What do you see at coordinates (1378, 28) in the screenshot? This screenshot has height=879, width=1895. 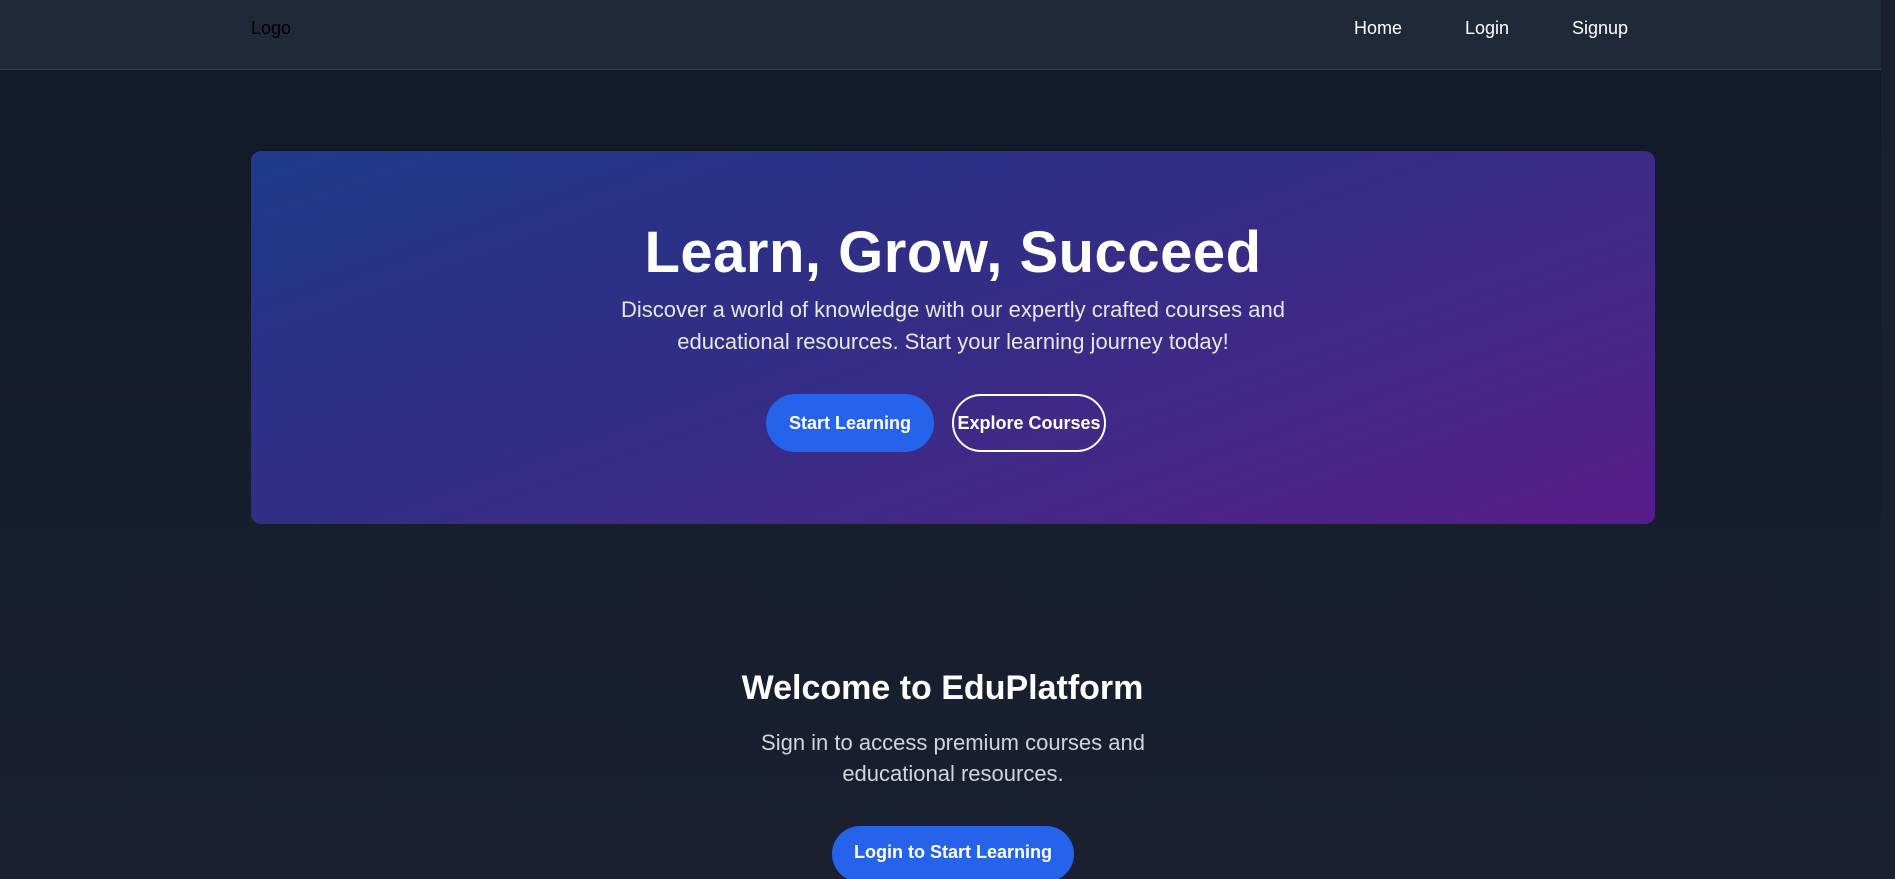 I see `nav-link-home: Home` at bounding box center [1378, 28].